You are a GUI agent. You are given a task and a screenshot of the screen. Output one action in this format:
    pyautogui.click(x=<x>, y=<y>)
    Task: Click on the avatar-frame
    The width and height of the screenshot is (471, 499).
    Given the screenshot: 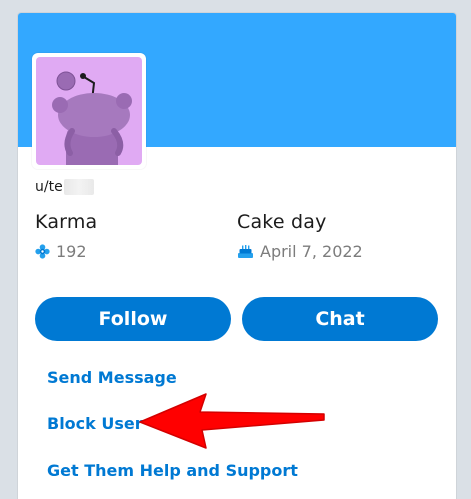 What is the action you would take?
    pyautogui.click(x=89, y=111)
    